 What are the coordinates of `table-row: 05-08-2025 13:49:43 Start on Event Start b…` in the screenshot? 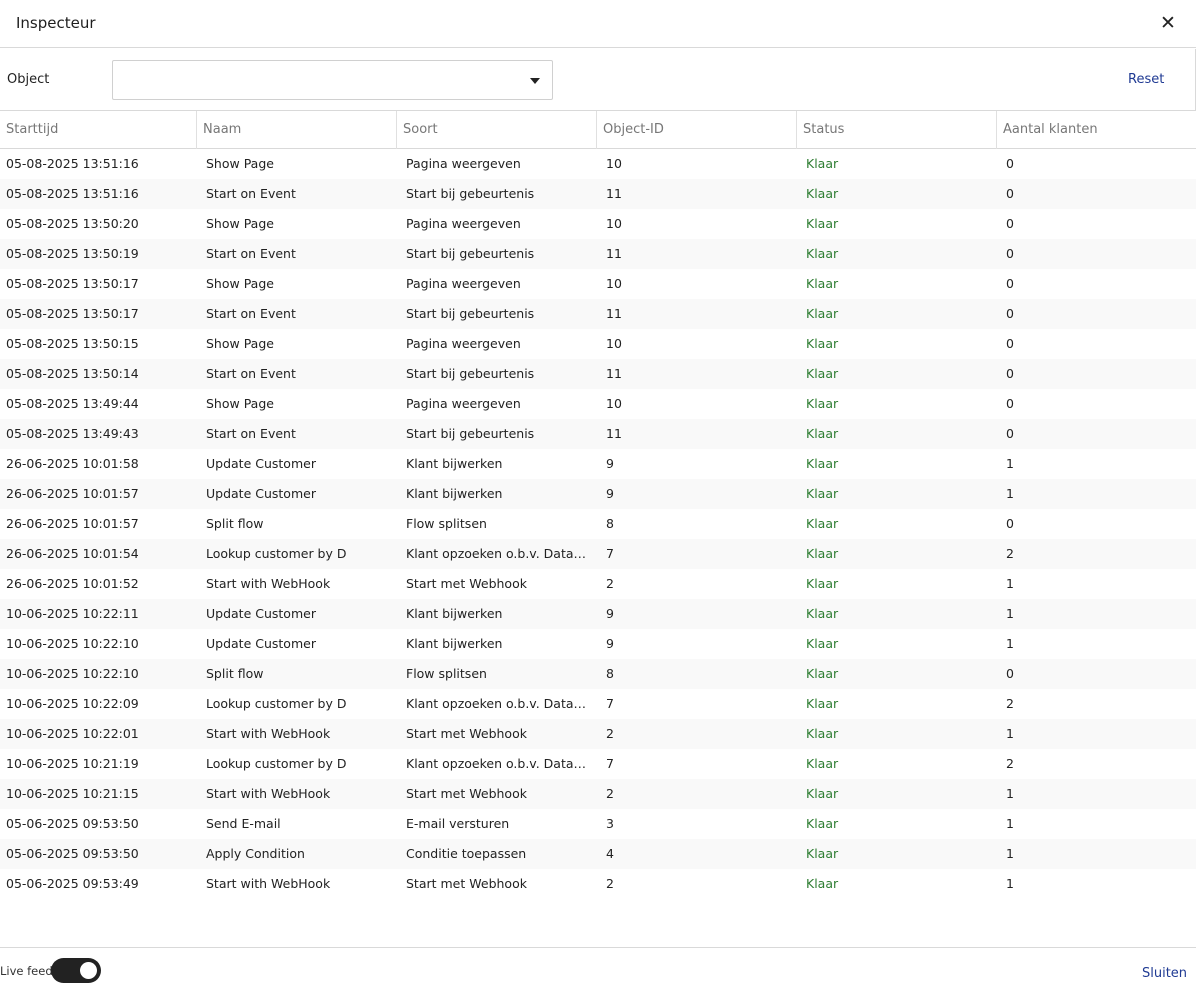 It's located at (598, 434).